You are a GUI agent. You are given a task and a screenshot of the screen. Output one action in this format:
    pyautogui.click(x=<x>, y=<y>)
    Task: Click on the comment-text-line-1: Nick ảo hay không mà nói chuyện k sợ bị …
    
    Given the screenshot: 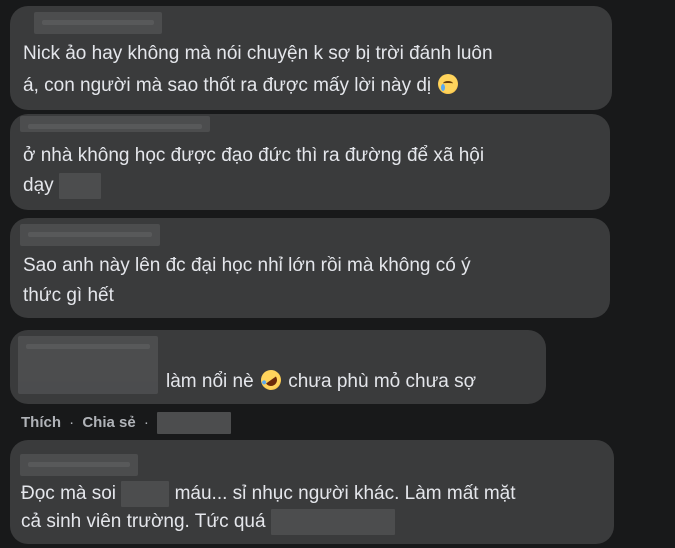 What is the action you would take?
    pyautogui.click(x=258, y=53)
    